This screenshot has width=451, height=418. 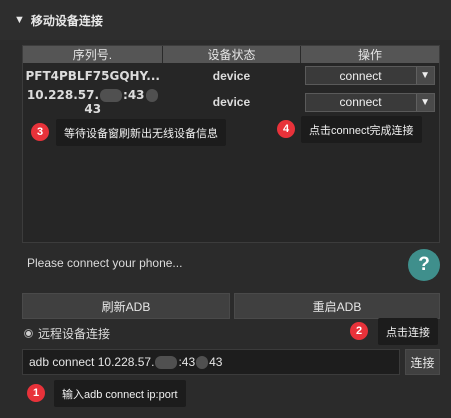 I want to click on annotation-tip-1: 输入adb connect ip:port, so click(x=120, y=393).